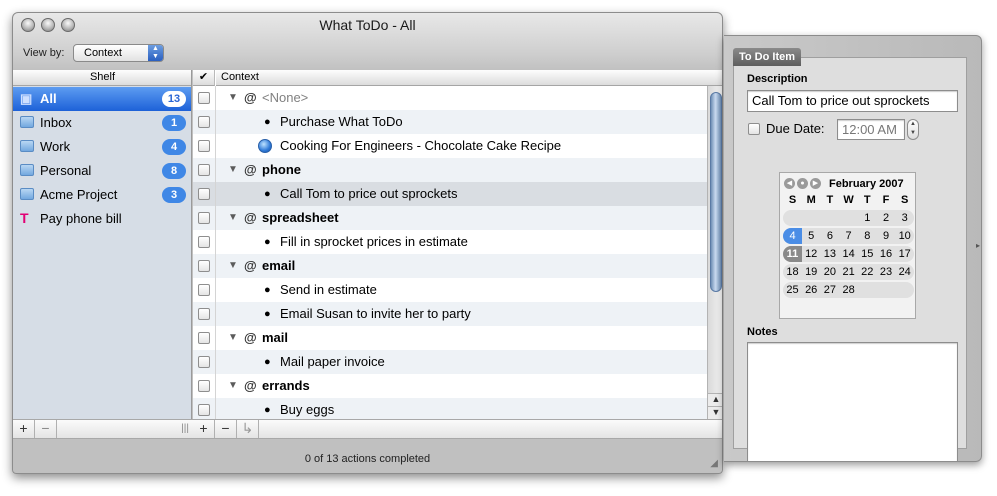  I want to click on calendar-day: 22, so click(867, 272).